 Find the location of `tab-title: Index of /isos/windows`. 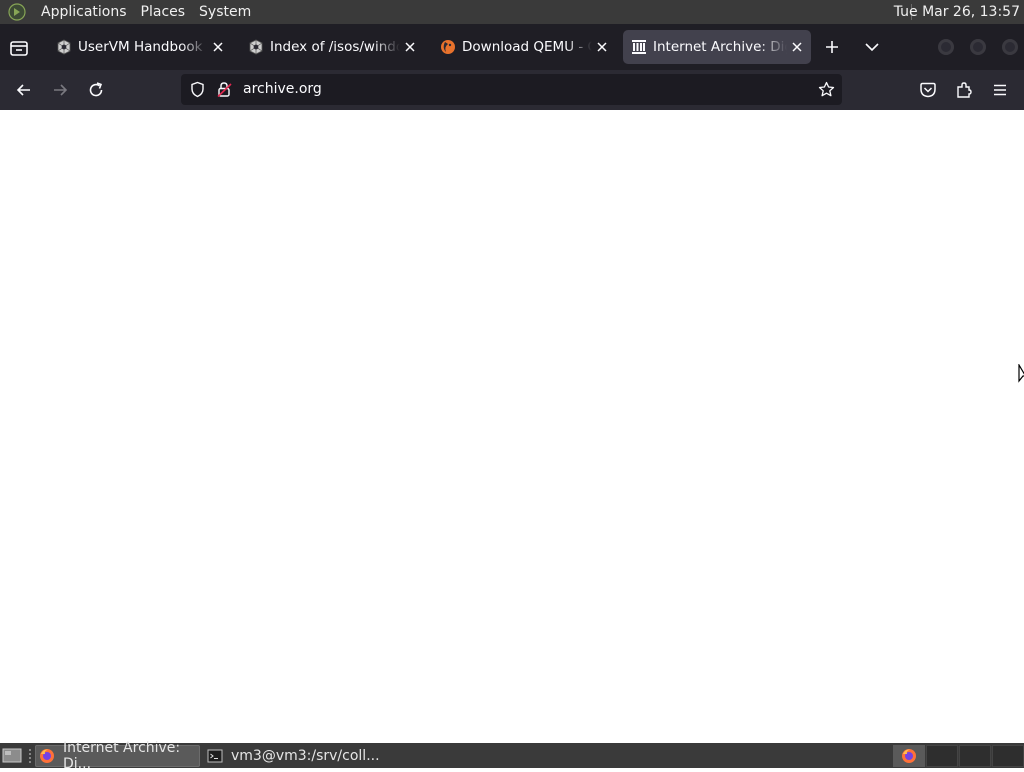

tab-title: Index of /isos/windows is located at coordinates (335, 47).